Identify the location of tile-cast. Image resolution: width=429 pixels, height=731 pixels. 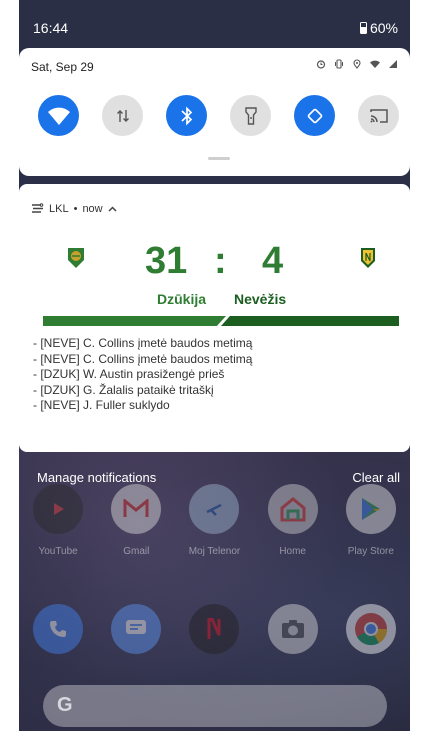
(378, 115).